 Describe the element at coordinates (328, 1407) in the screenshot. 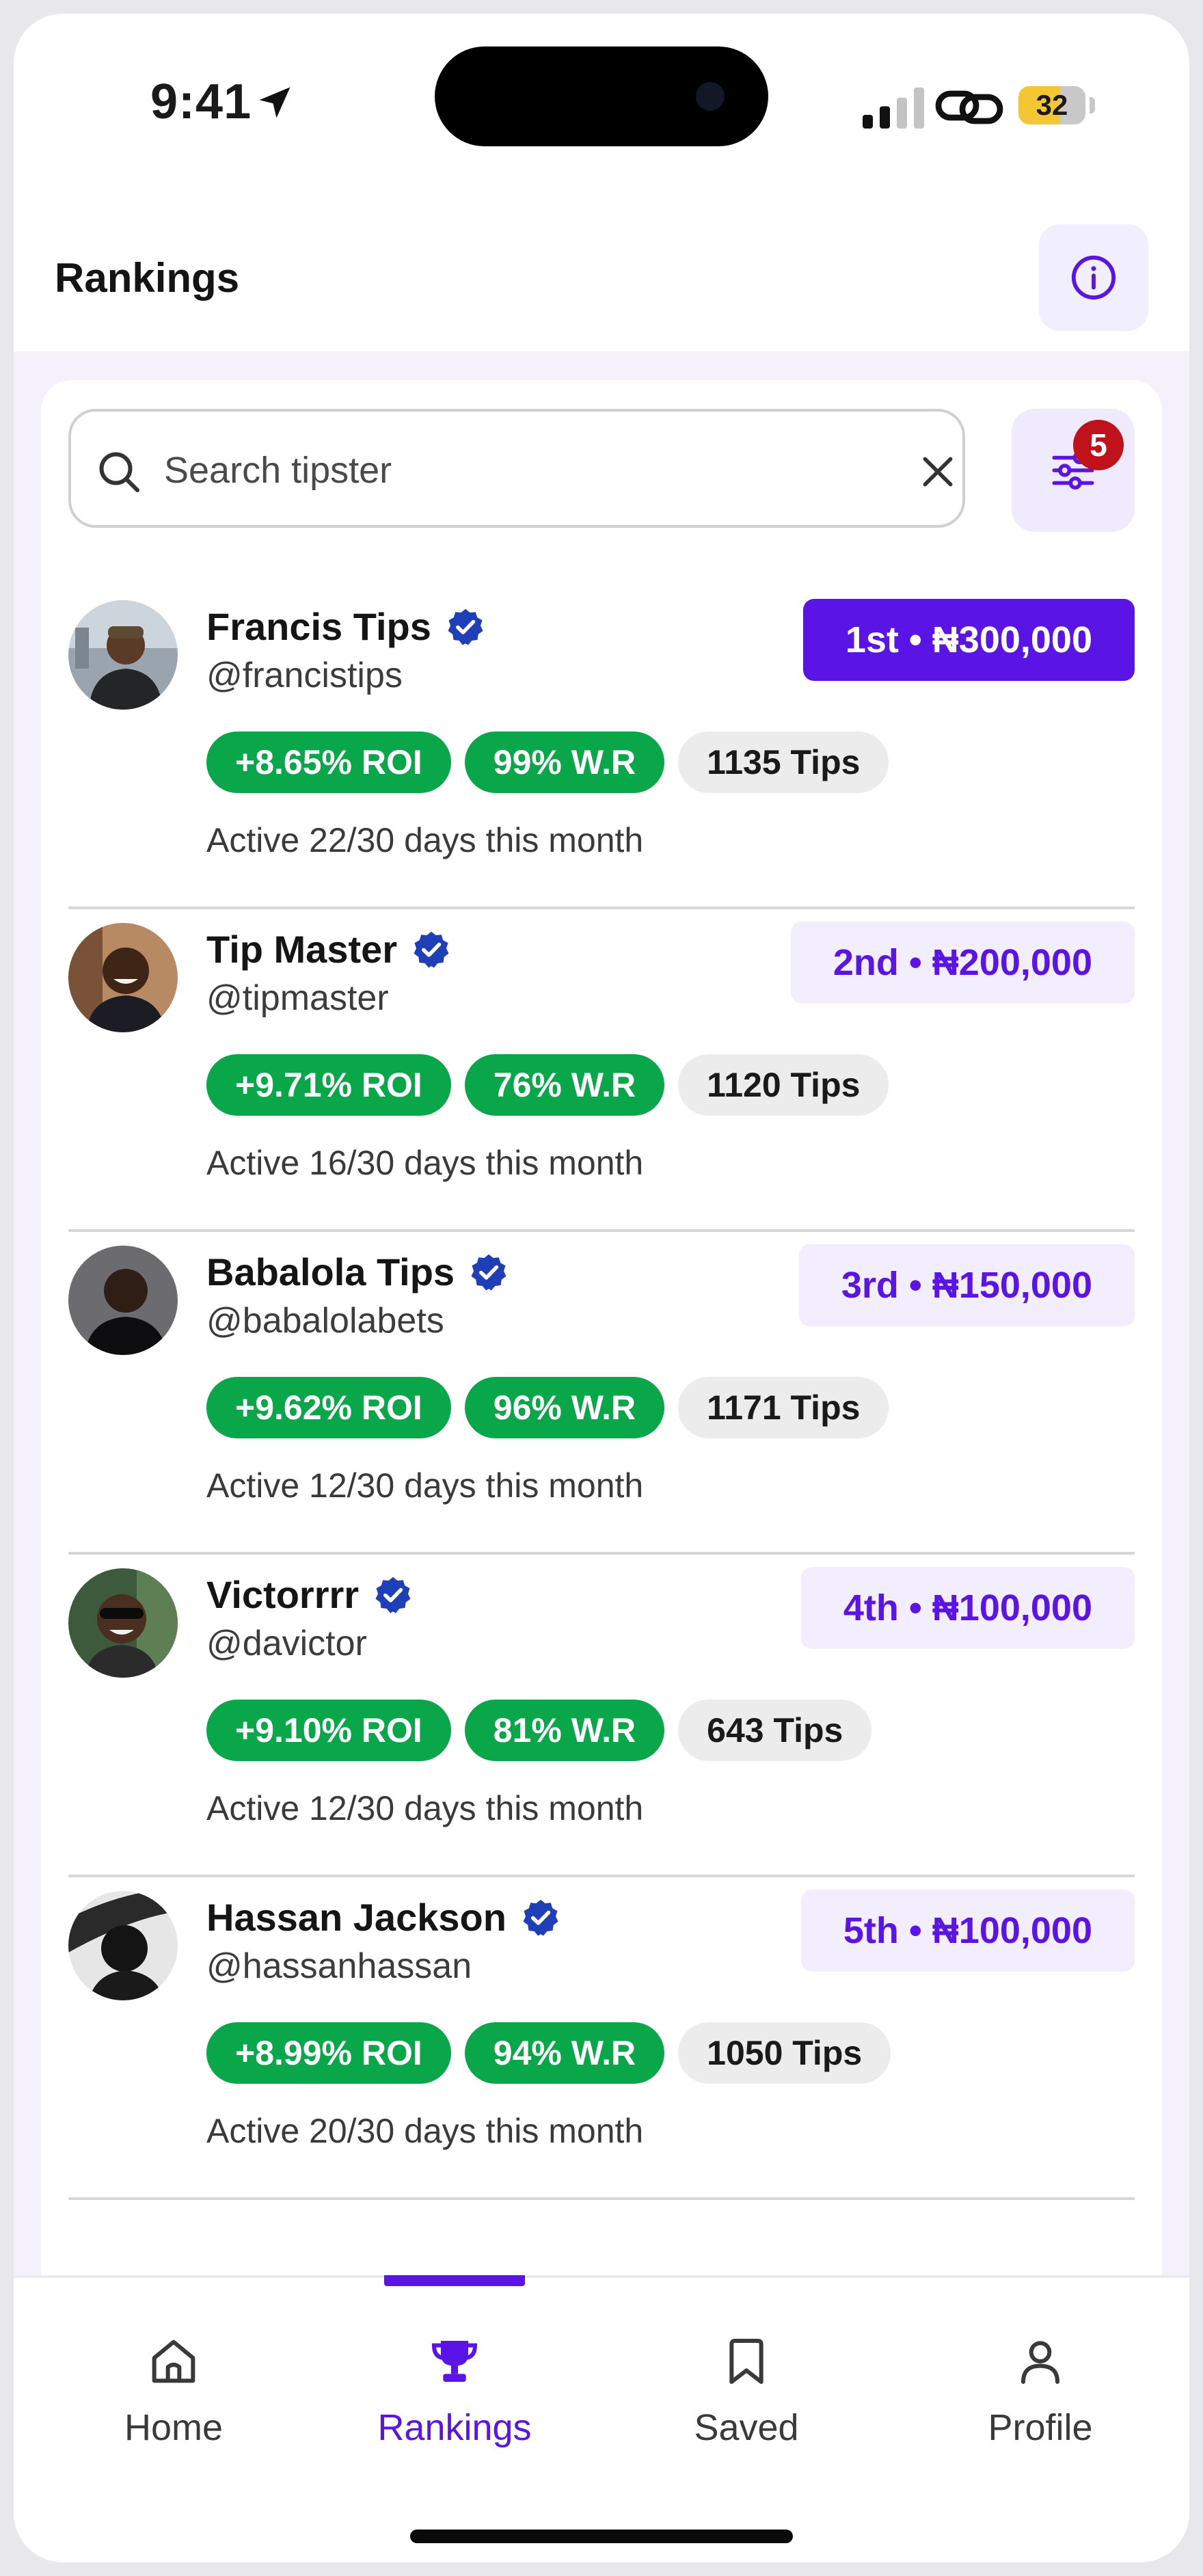

I see `roi-chip: +9.62% ROI` at that location.